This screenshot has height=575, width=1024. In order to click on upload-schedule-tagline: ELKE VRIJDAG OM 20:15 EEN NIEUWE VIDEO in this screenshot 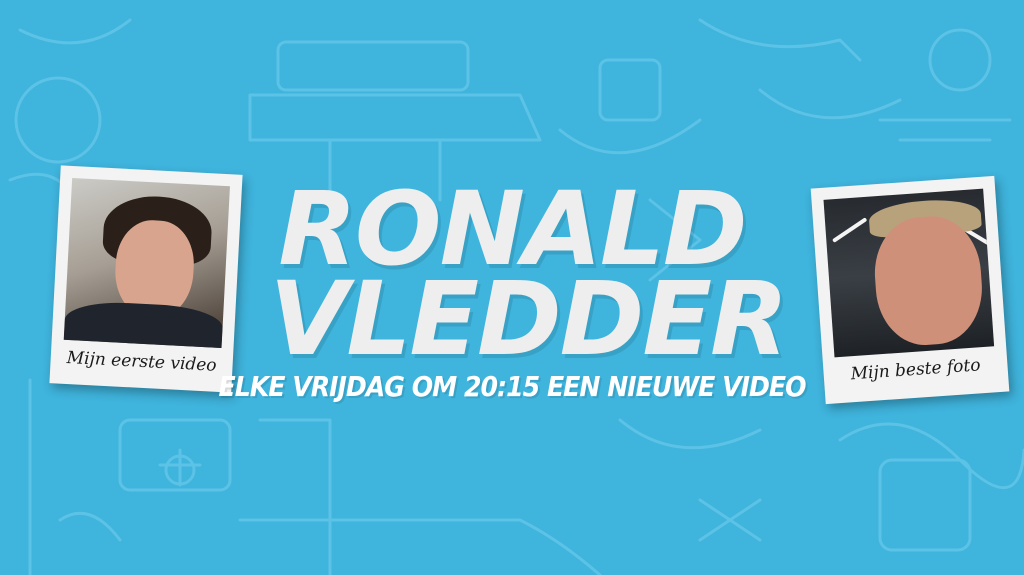, I will do `click(512, 386)`.